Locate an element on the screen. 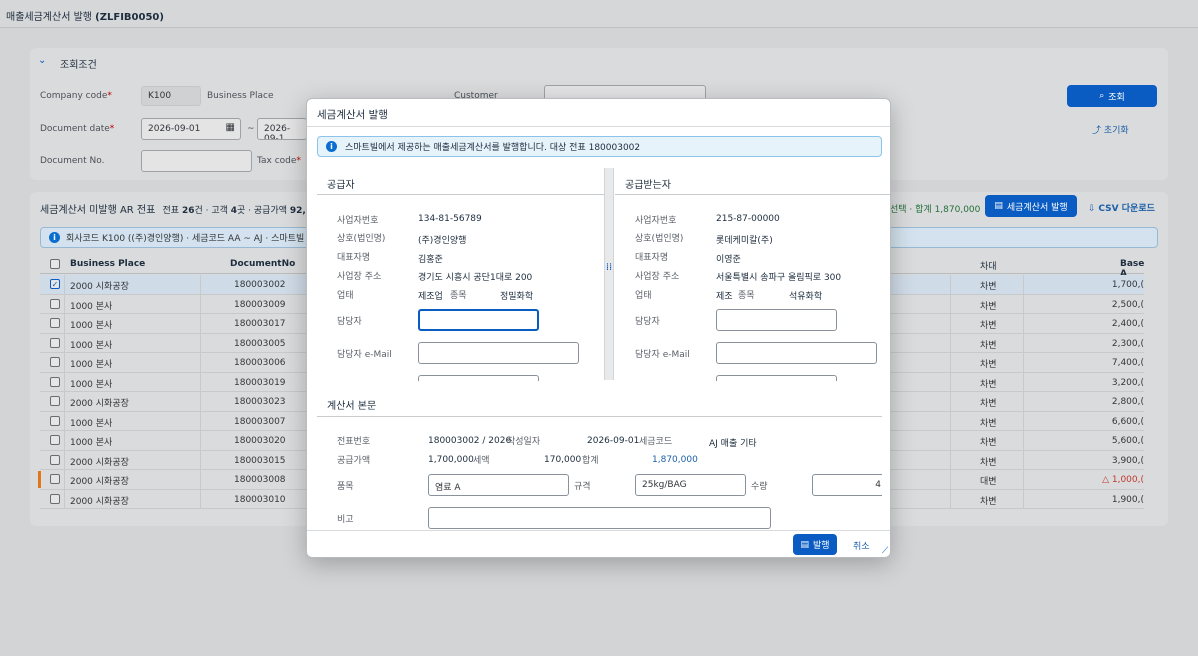 The width and height of the screenshot is (1198, 656). drag-handle-icon: ⁞⁞ is located at coordinates (609, 268).